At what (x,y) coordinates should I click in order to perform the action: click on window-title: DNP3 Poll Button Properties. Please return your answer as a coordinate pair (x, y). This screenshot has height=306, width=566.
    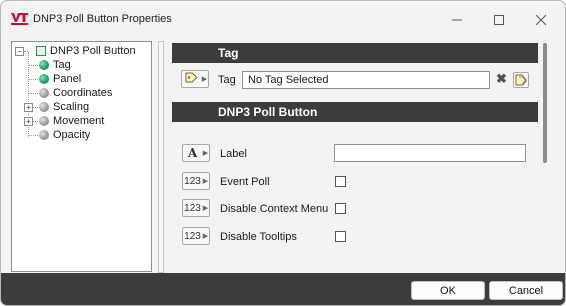
    Looking at the image, I should click on (102, 19).